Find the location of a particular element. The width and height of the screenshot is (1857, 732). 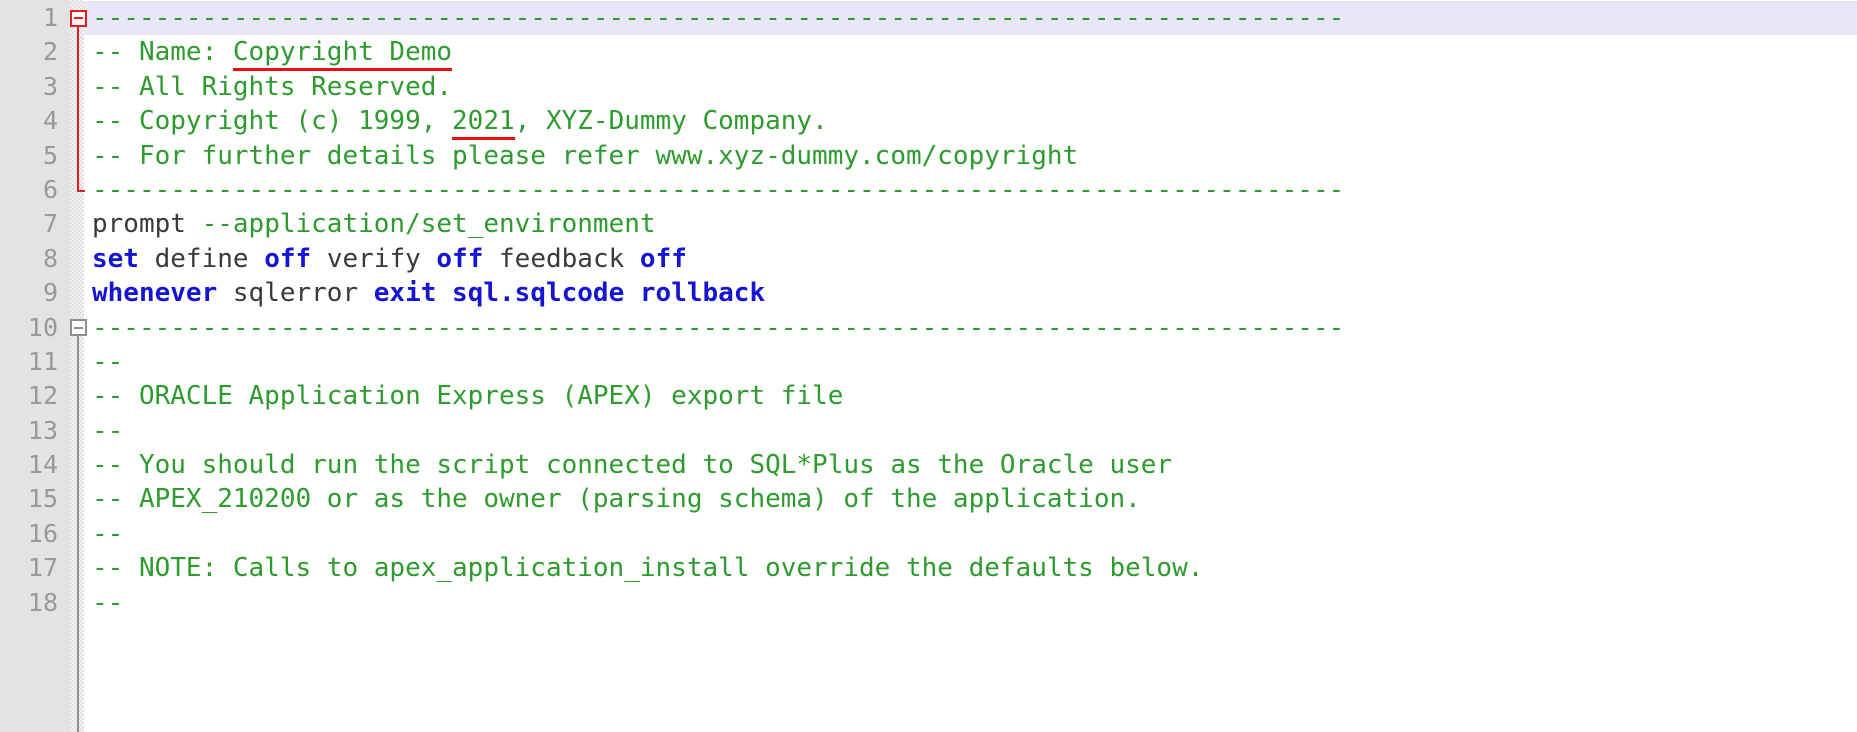

line-number-4: 4 is located at coordinates (50, 121).